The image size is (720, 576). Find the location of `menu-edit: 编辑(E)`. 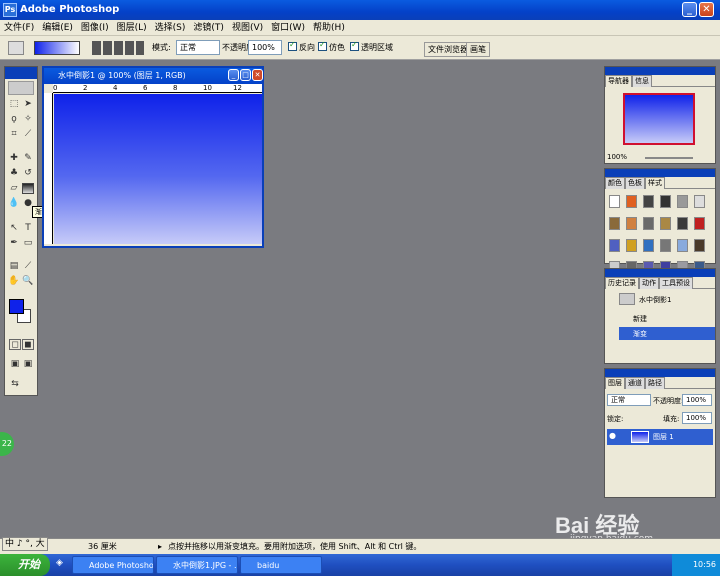

menu-edit: 编辑(E) is located at coordinates (57, 28).